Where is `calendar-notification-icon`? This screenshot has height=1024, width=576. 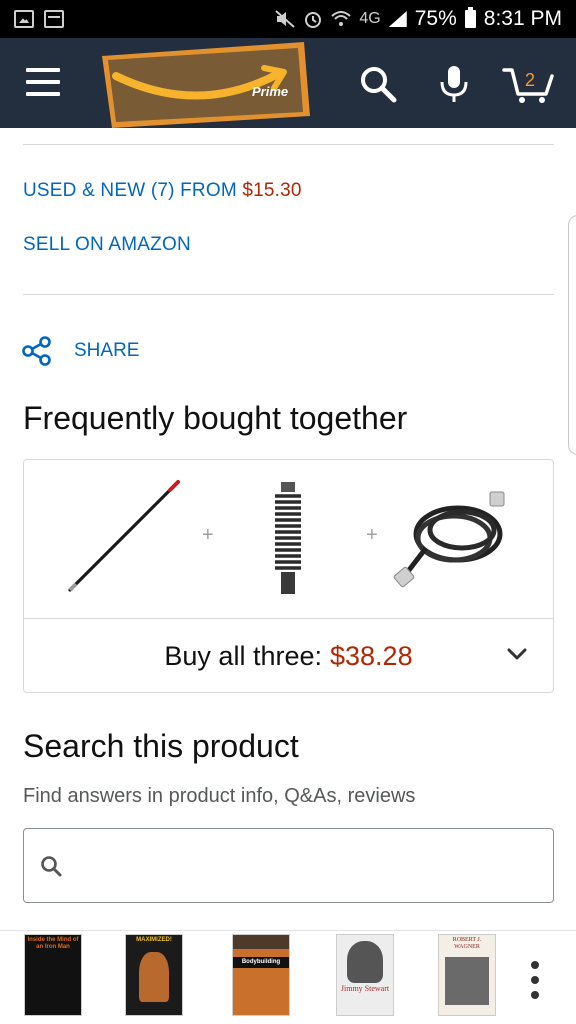 calendar-notification-icon is located at coordinates (54, 19).